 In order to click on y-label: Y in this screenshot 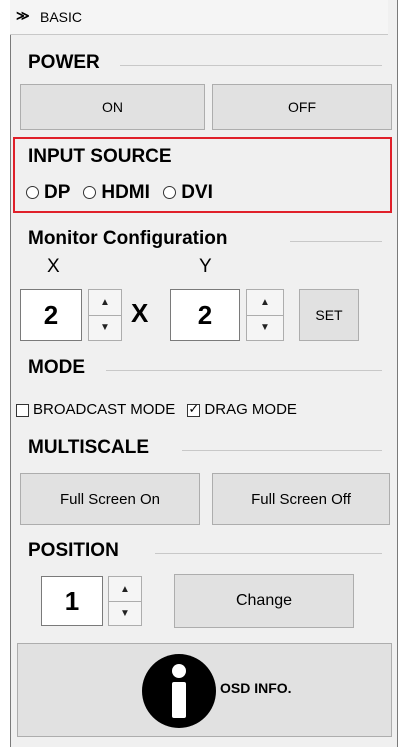, I will do `click(205, 266)`.